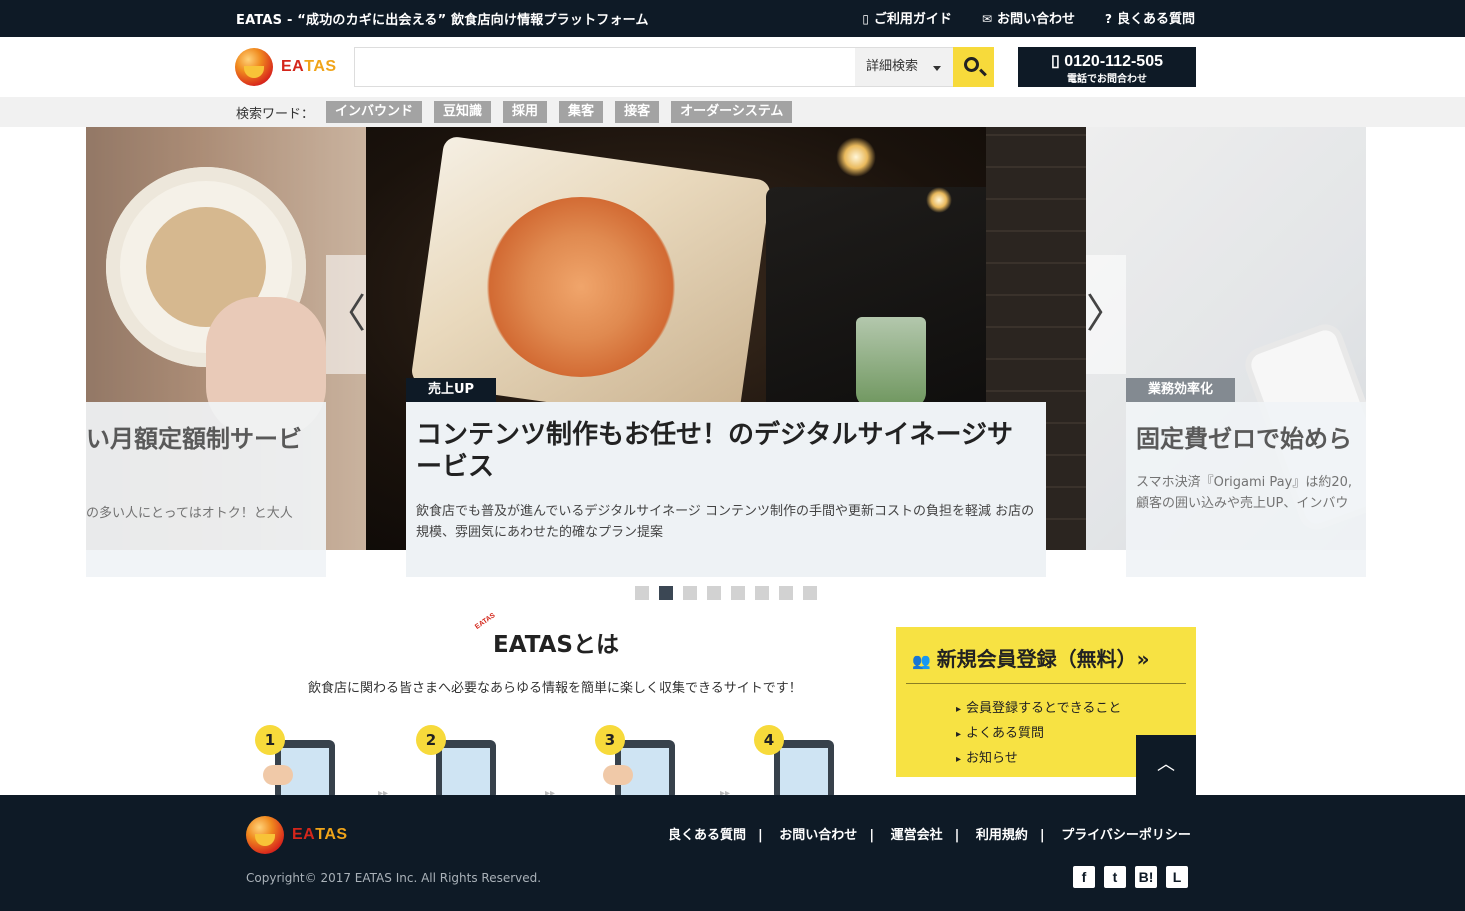 This screenshot has width=1465, height=911. Describe the element at coordinates (431, 740) in the screenshot. I see `step-number: 2` at that location.